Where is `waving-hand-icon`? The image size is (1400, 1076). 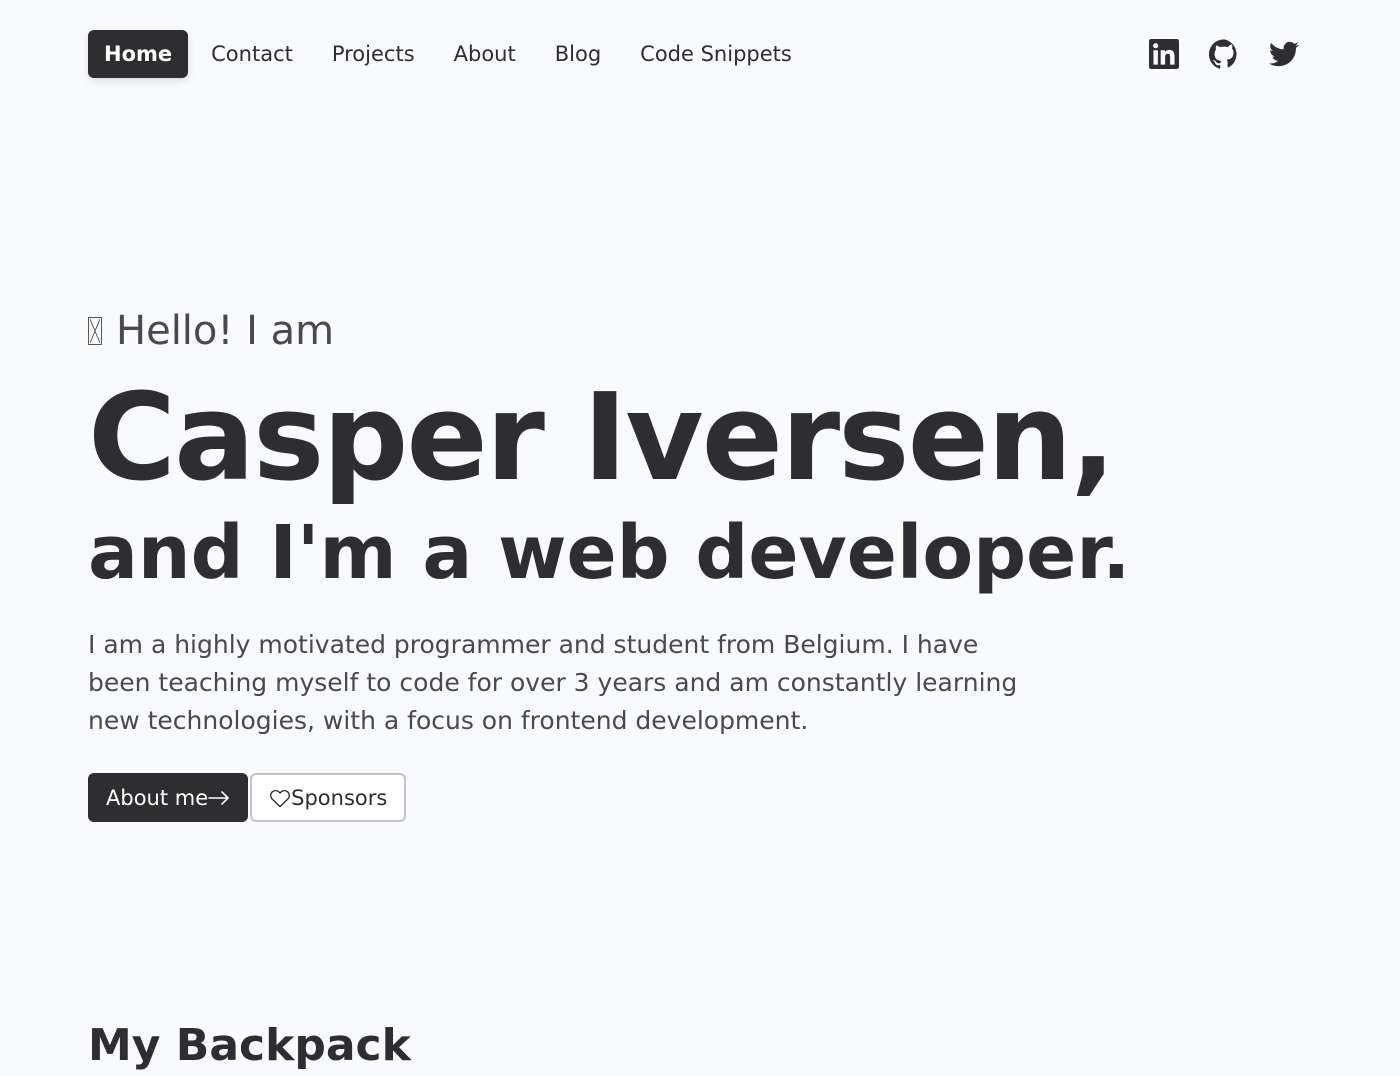 waving-hand-icon is located at coordinates (95, 331).